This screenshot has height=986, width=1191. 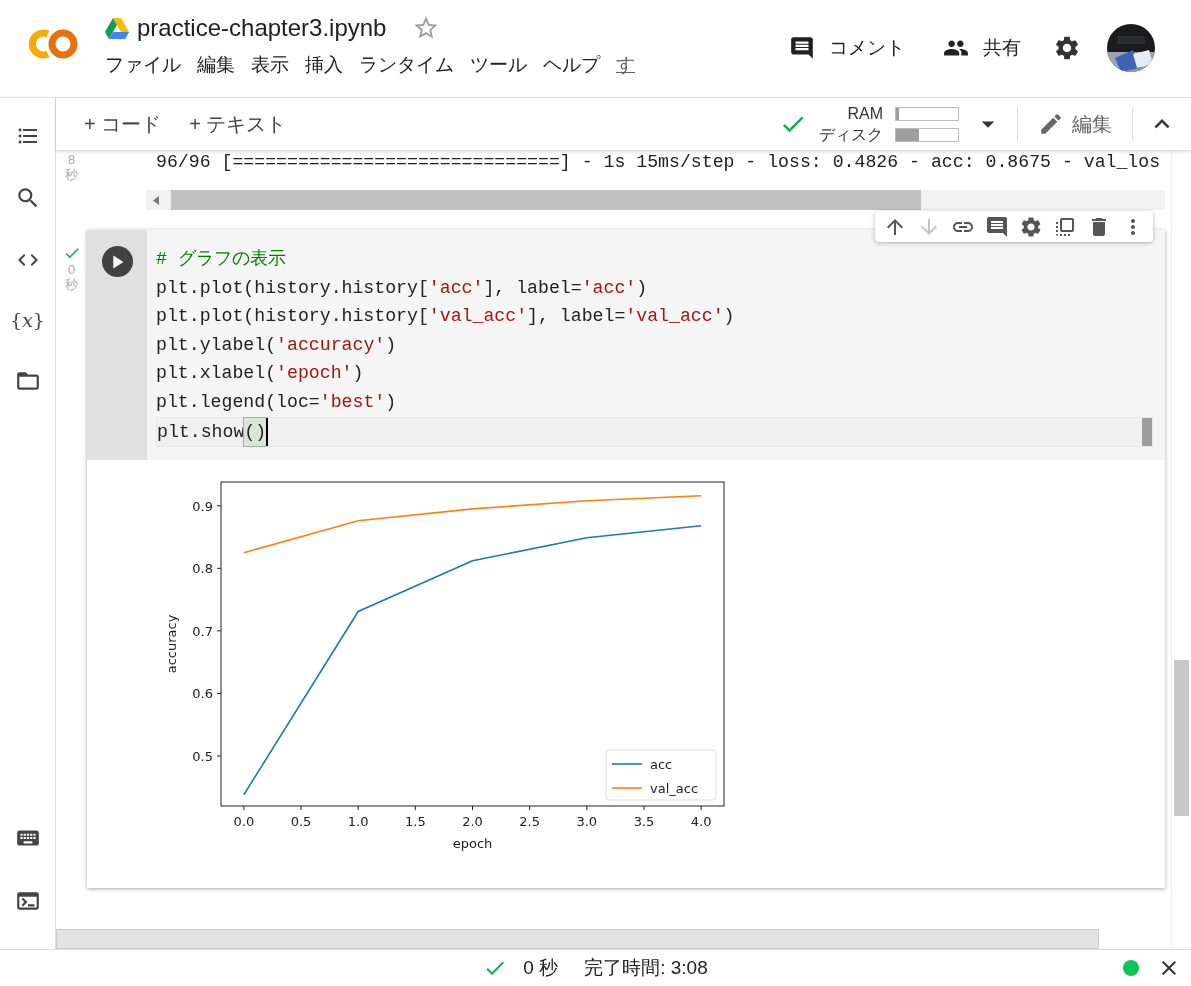 I want to click on add-text-button: + テキスト, so click(x=238, y=124).